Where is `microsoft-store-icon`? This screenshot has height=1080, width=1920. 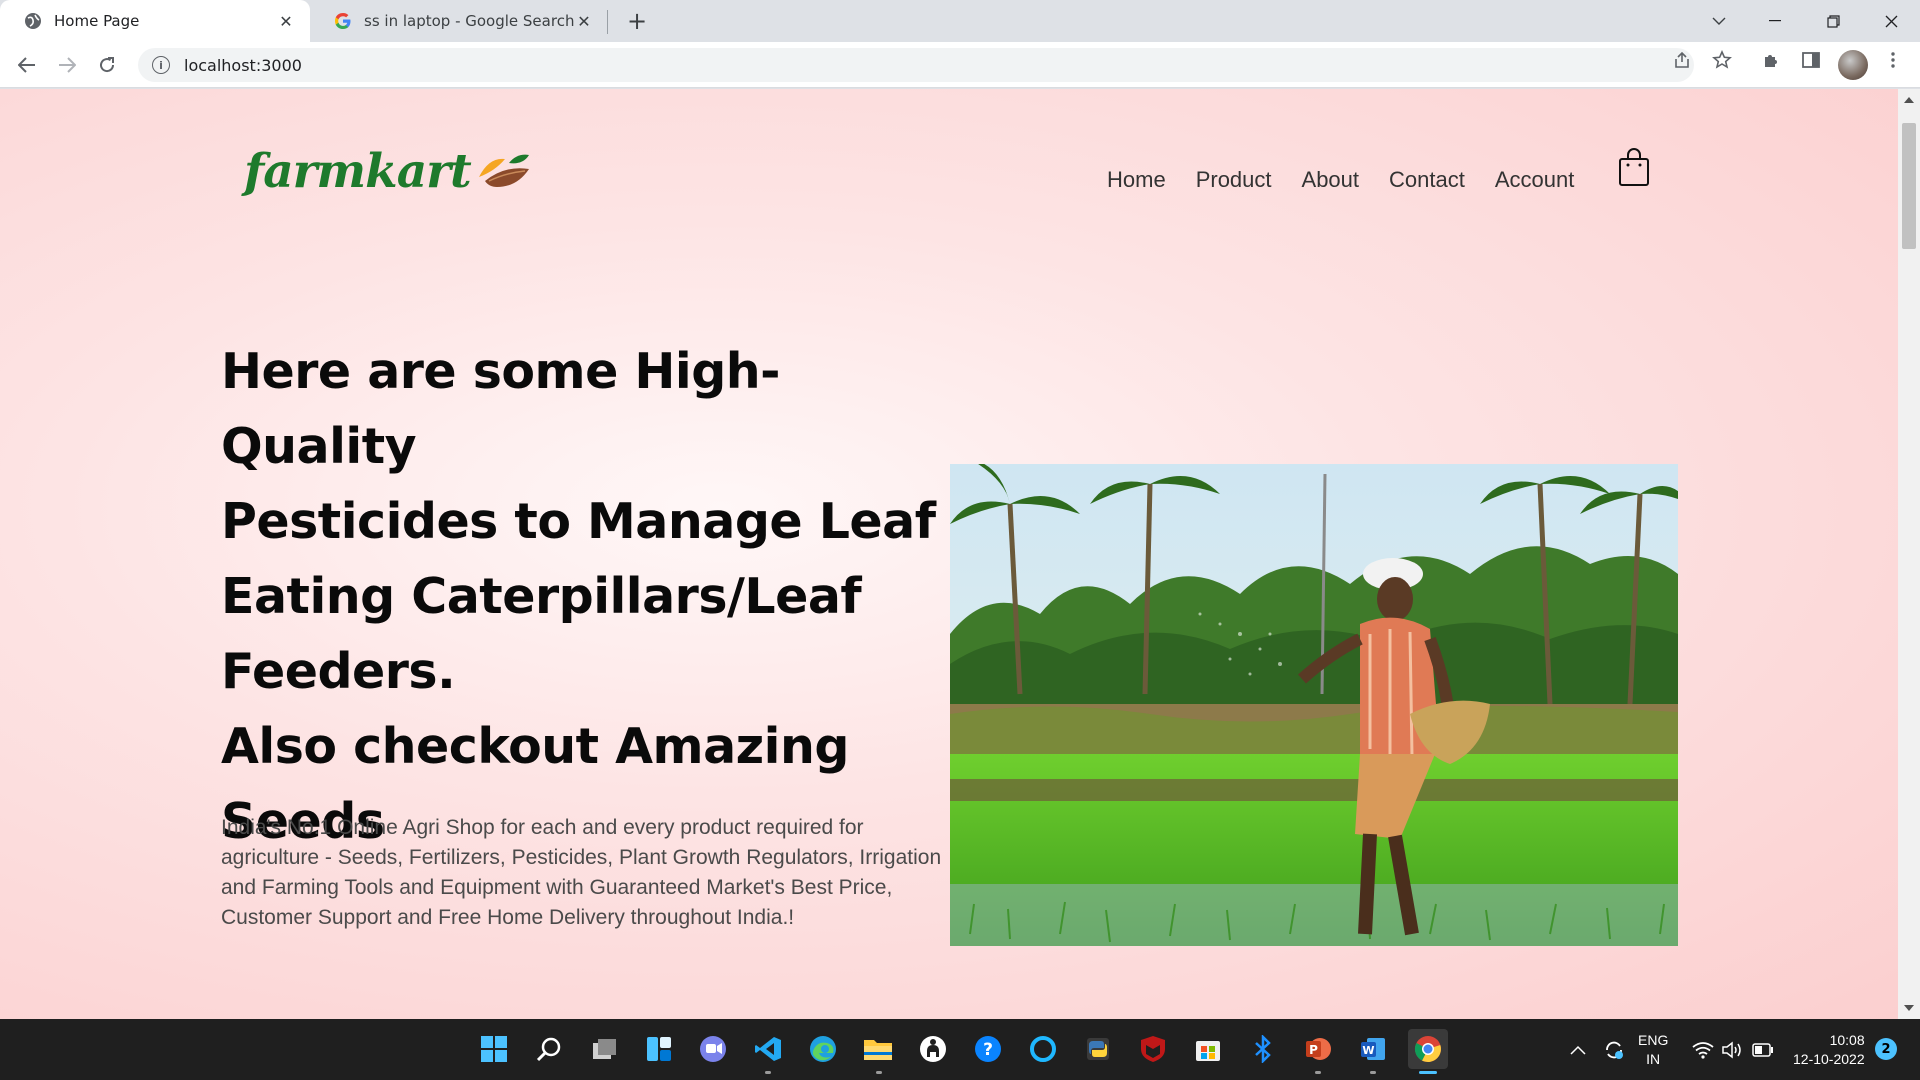
microsoft-store-icon is located at coordinates (1208, 1049).